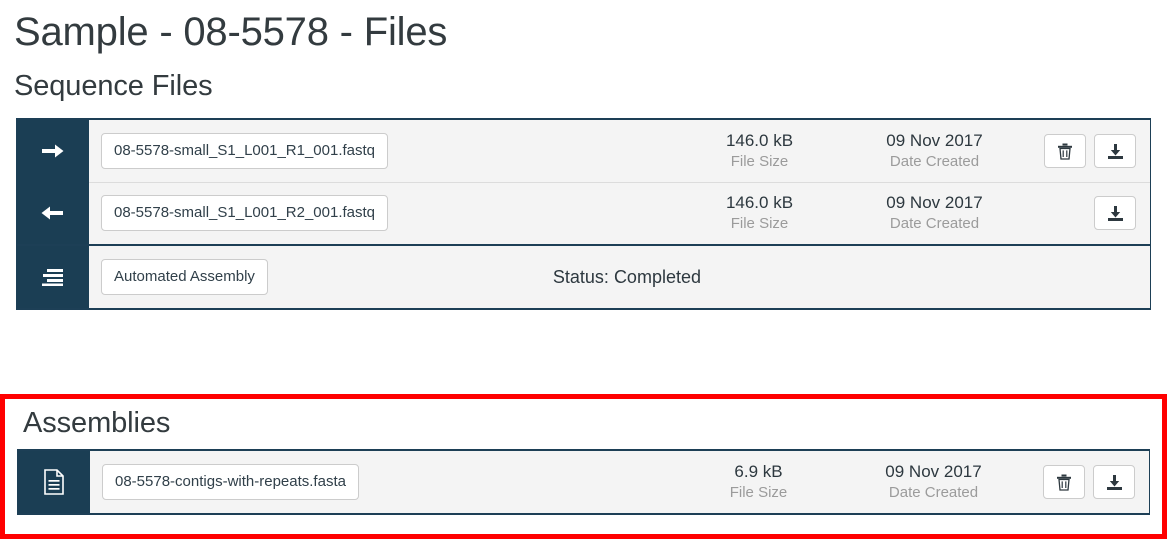 This screenshot has width=1167, height=539. I want to click on arrow-right-icon, so click(53, 151).